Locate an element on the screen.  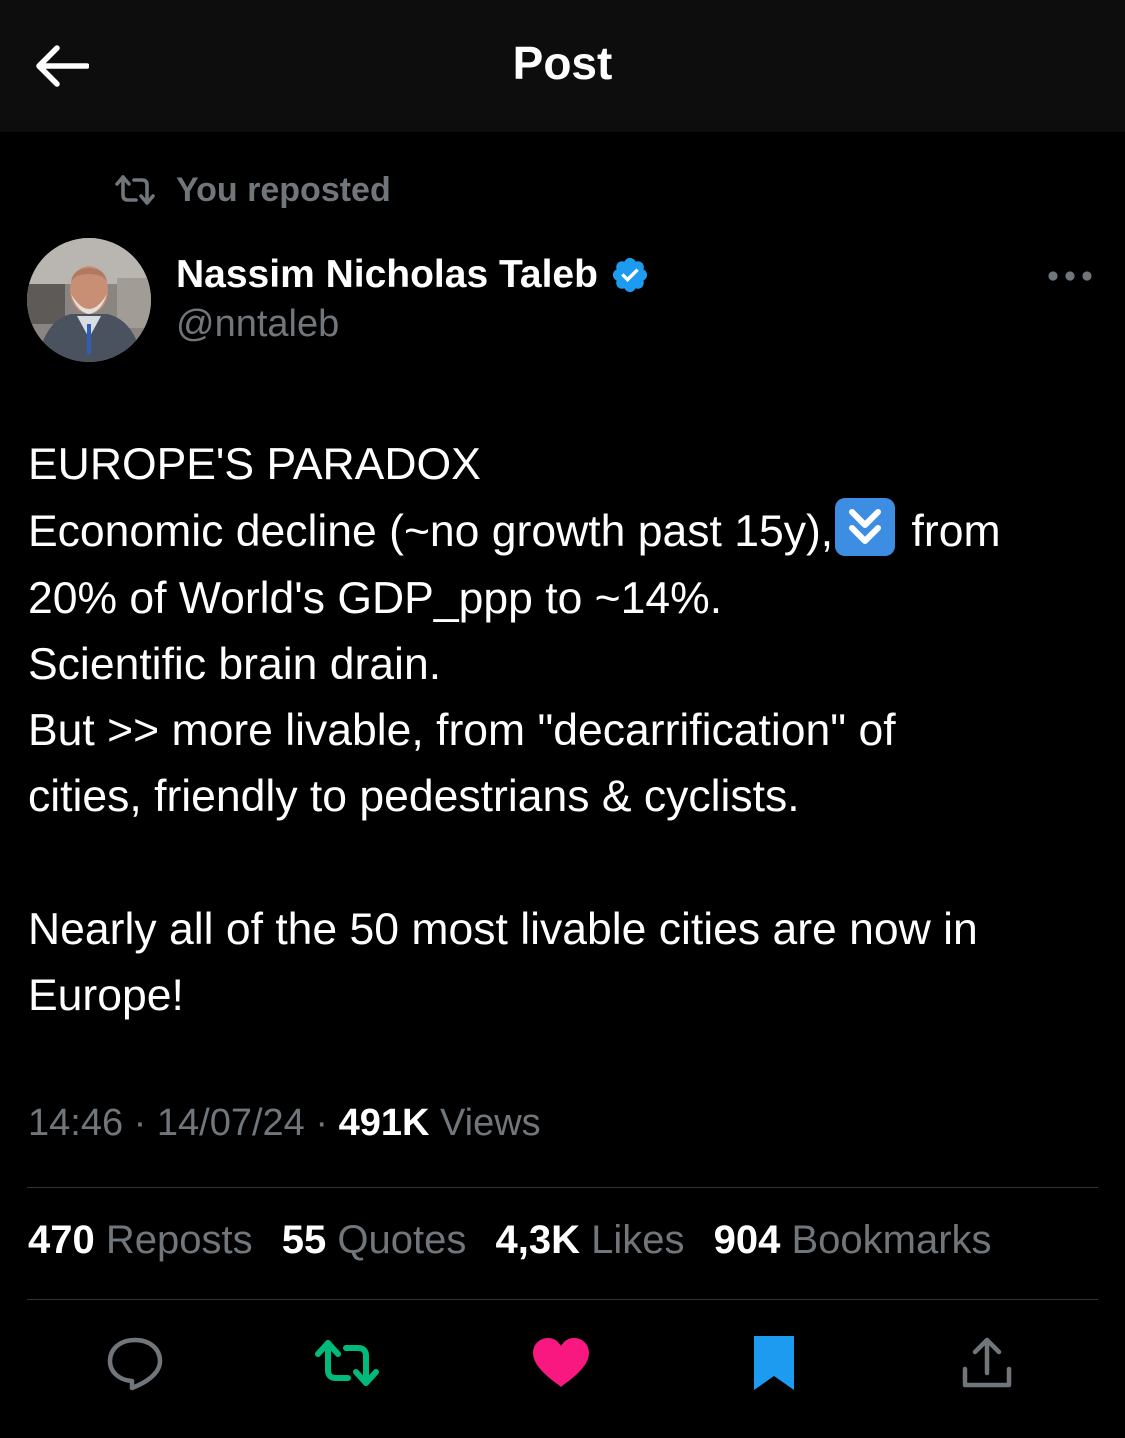
repost-indicator: You reposted is located at coordinates (252, 190).